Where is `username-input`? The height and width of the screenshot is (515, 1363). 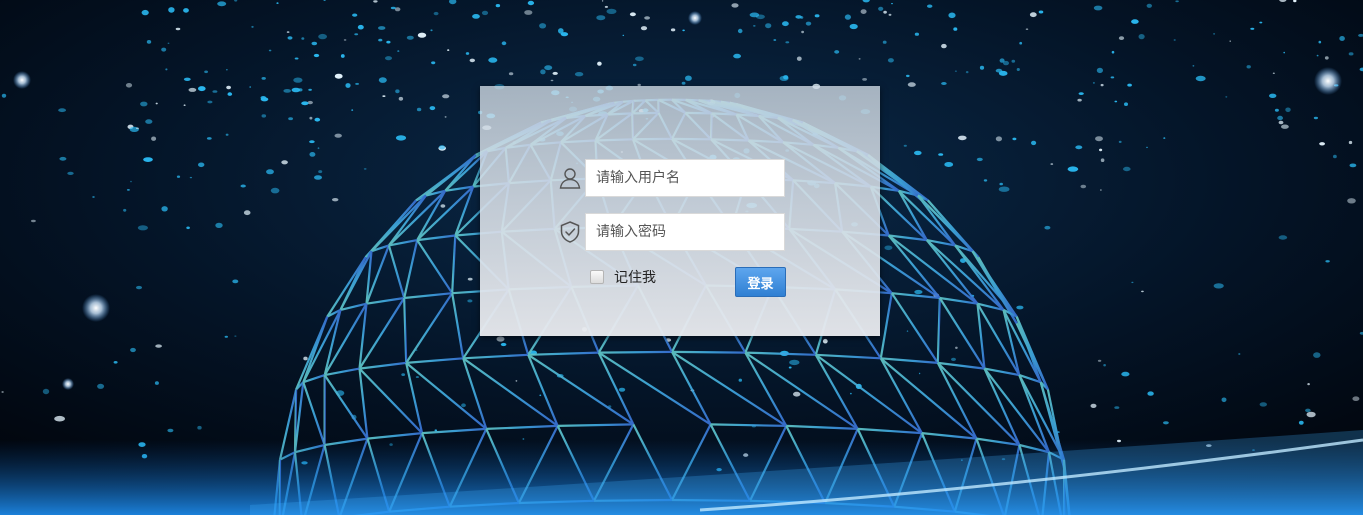 username-input is located at coordinates (685, 178).